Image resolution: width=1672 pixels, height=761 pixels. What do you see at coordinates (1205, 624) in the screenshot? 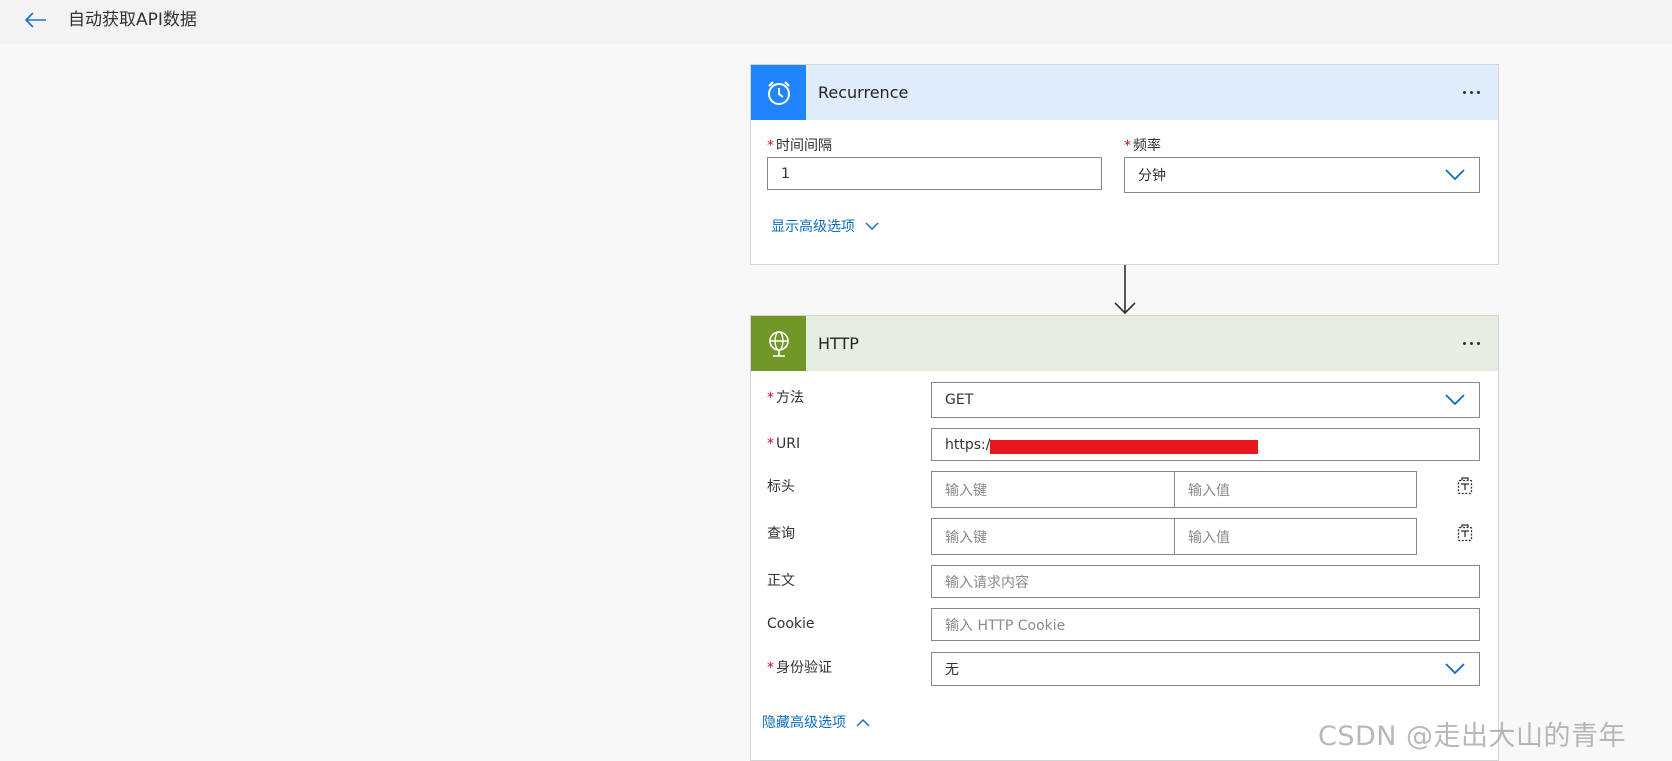
I see `cookie-input: 输入 HTTP Cookie` at bounding box center [1205, 624].